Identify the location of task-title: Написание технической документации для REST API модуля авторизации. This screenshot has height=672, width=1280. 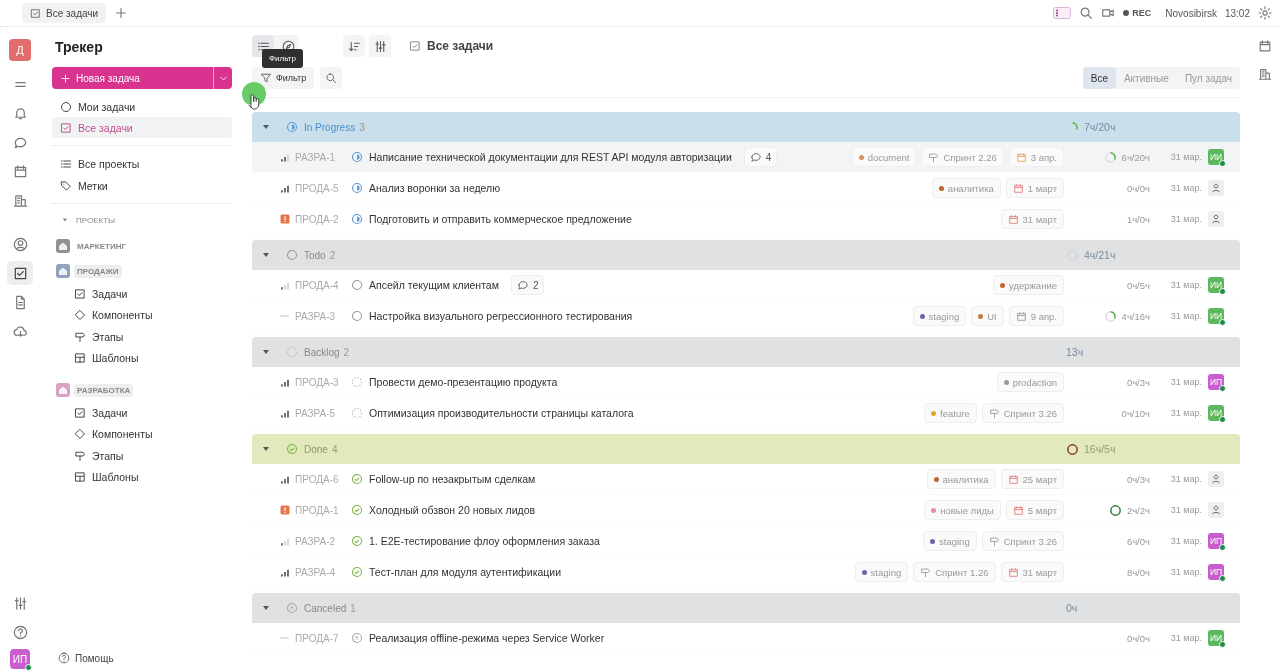
(550, 157).